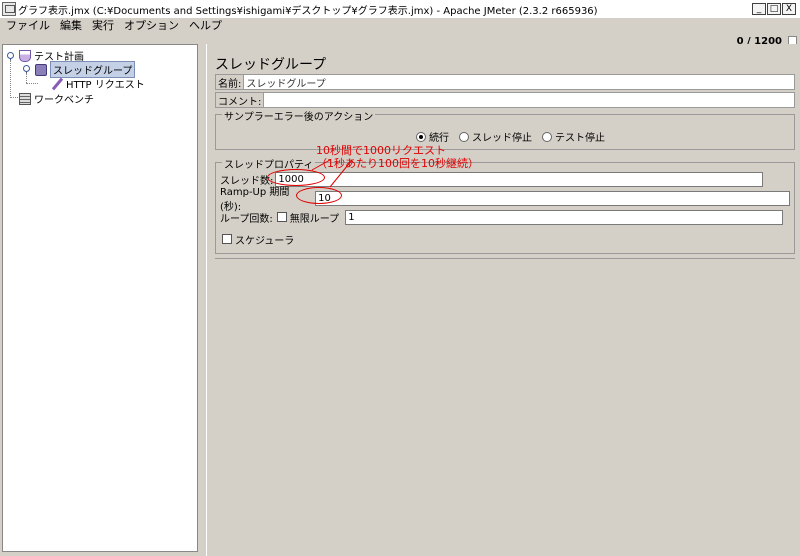  What do you see at coordinates (789, 9) in the screenshot?
I see `close-button: X` at bounding box center [789, 9].